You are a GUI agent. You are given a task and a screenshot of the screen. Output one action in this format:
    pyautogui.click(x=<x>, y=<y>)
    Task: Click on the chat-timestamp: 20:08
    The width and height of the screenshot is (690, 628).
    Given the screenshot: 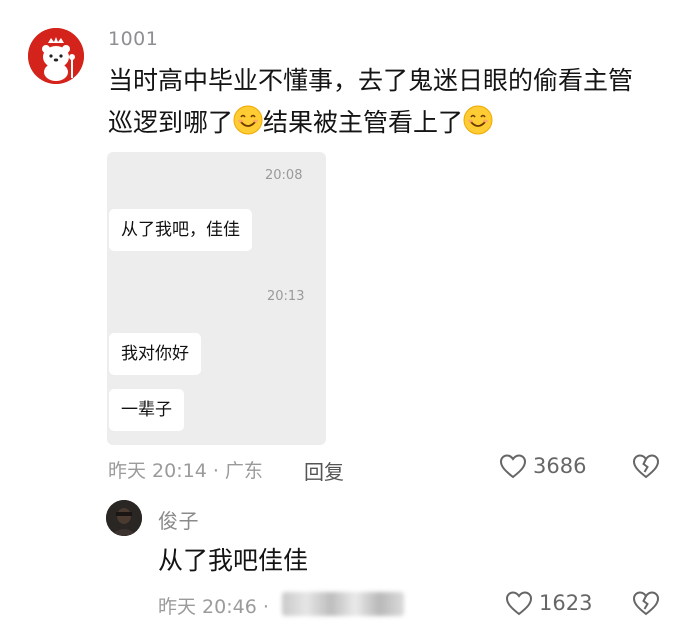 What is the action you would take?
    pyautogui.click(x=284, y=175)
    